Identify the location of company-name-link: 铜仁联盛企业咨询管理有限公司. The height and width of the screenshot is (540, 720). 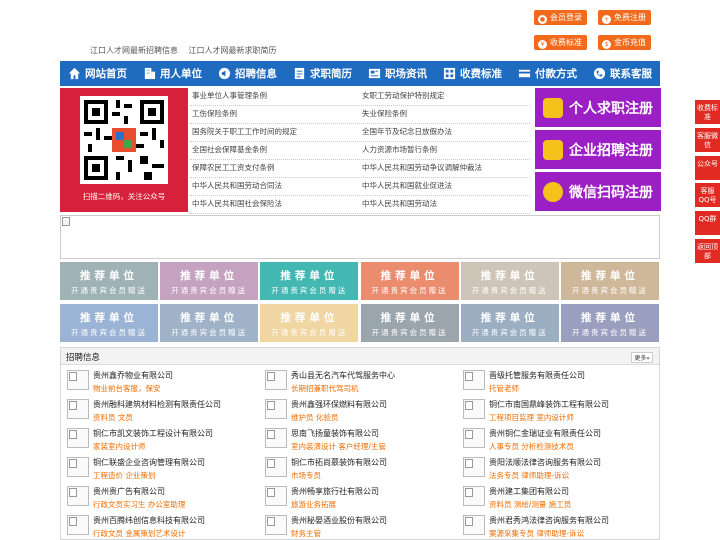
(149, 462).